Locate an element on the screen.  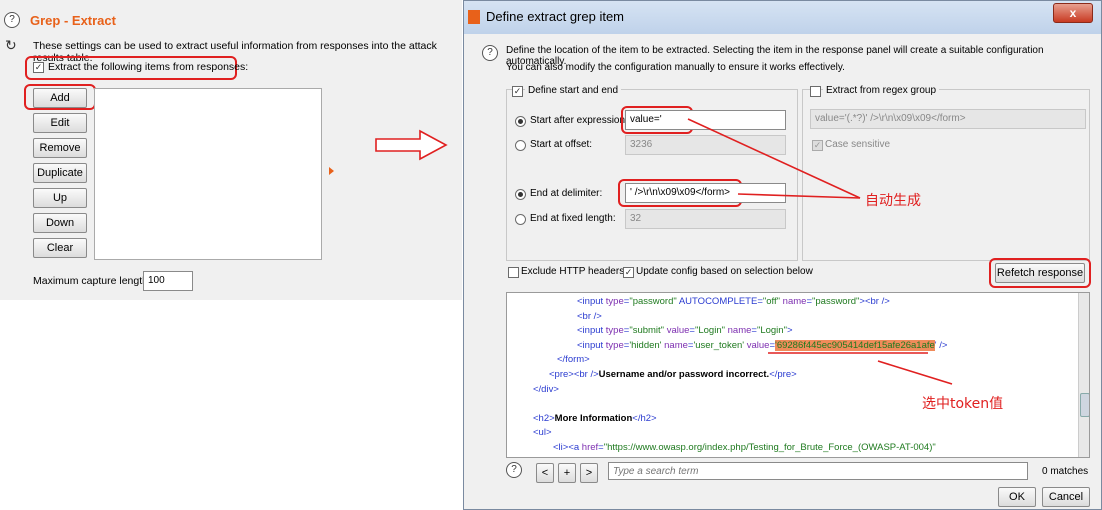
auto-generated-annotation: 自动生成 is located at coordinates (893, 201).